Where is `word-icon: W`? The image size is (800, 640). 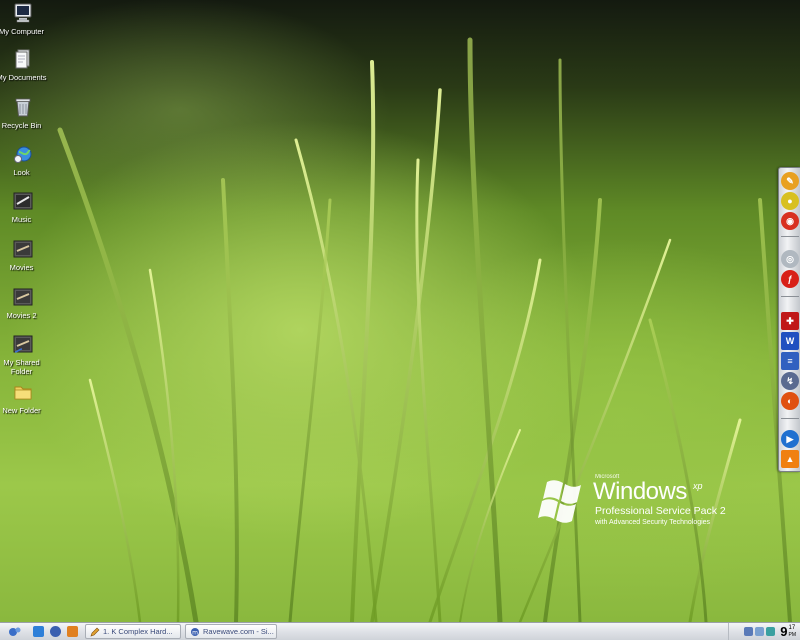 word-icon: W is located at coordinates (790, 341).